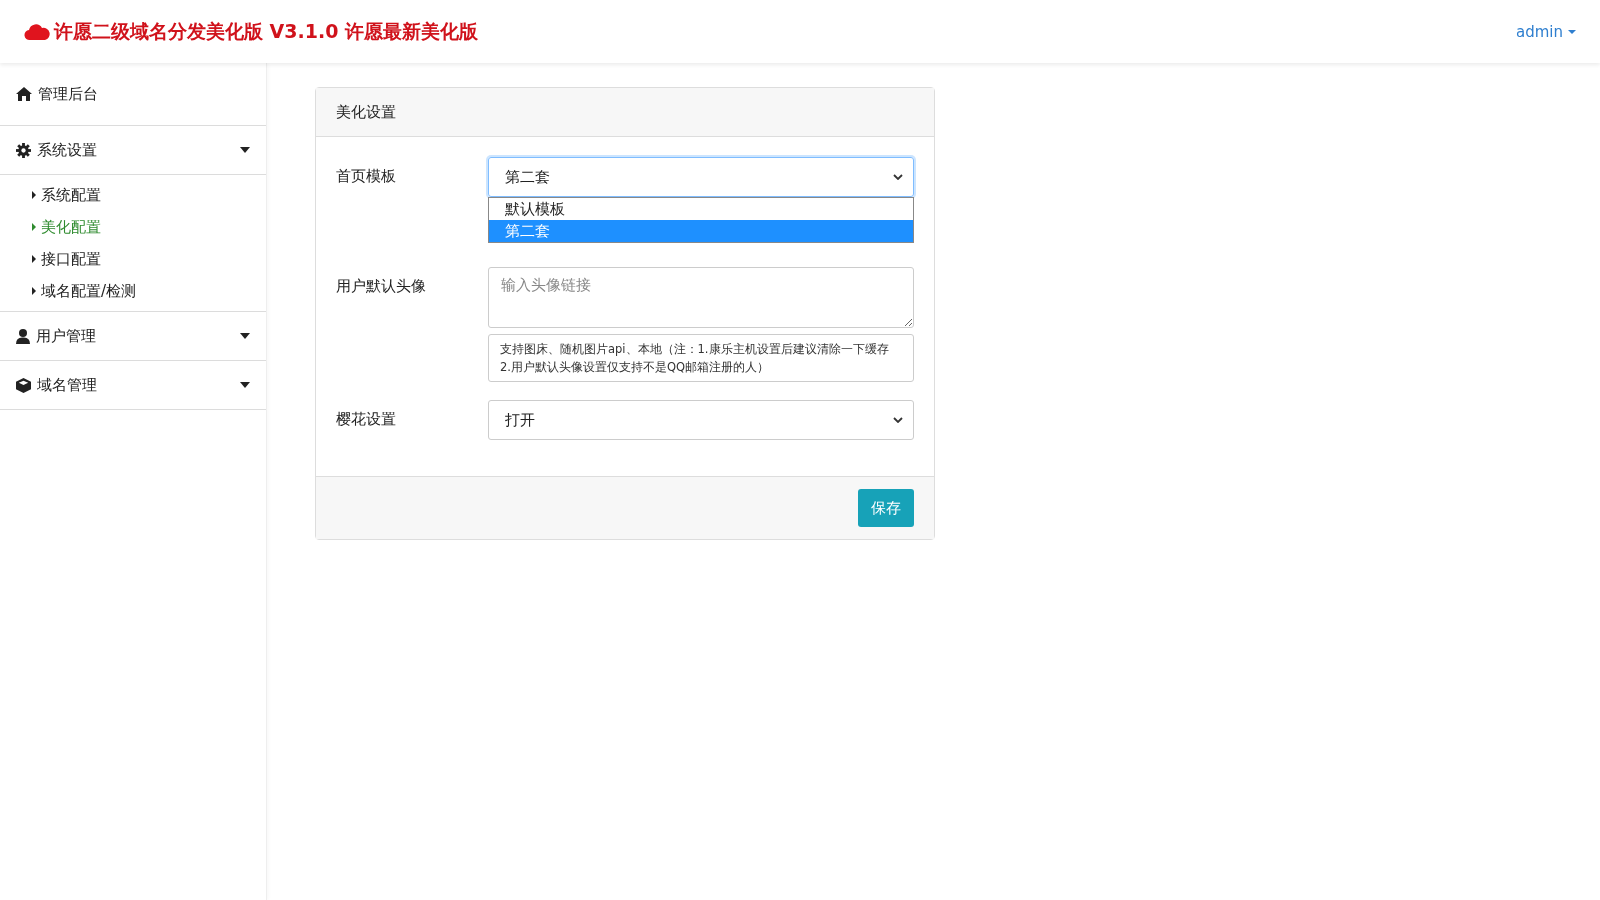  I want to click on submenu-item: 系统配置, so click(149, 195).